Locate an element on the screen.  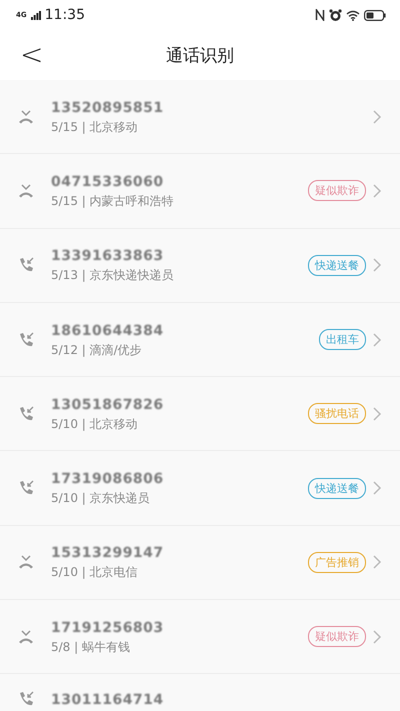
phone-number: 13011164714 is located at coordinates (107, 700).